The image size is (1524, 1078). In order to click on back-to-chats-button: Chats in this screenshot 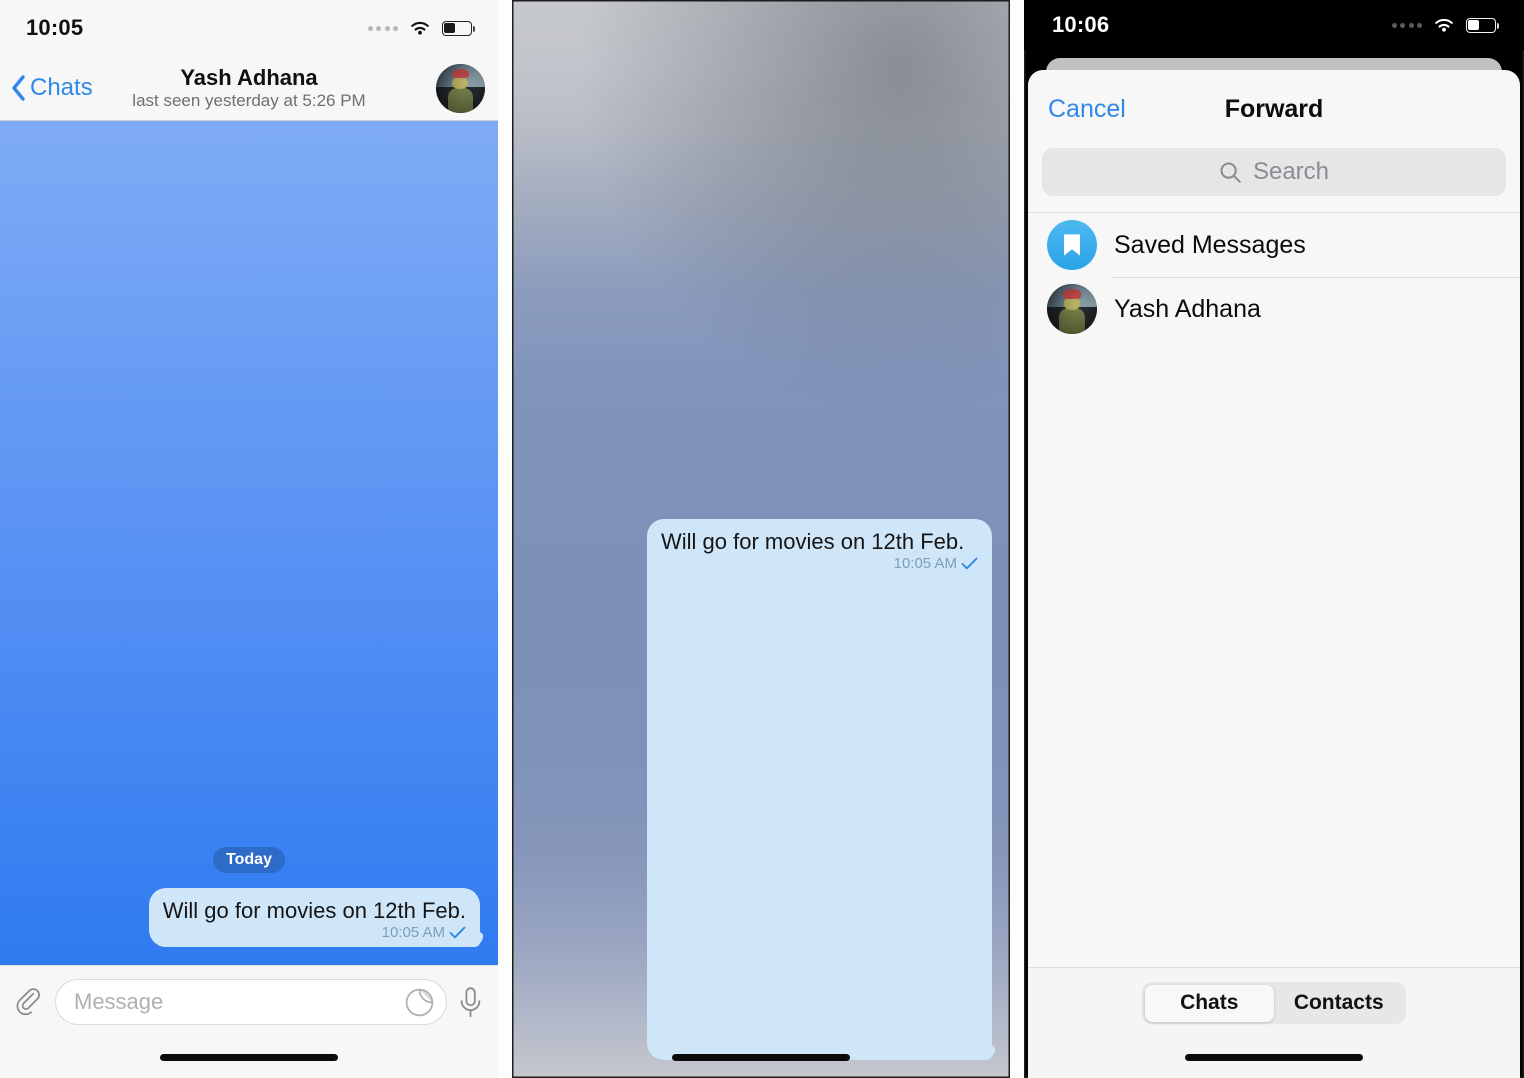, I will do `click(46, 88)`.